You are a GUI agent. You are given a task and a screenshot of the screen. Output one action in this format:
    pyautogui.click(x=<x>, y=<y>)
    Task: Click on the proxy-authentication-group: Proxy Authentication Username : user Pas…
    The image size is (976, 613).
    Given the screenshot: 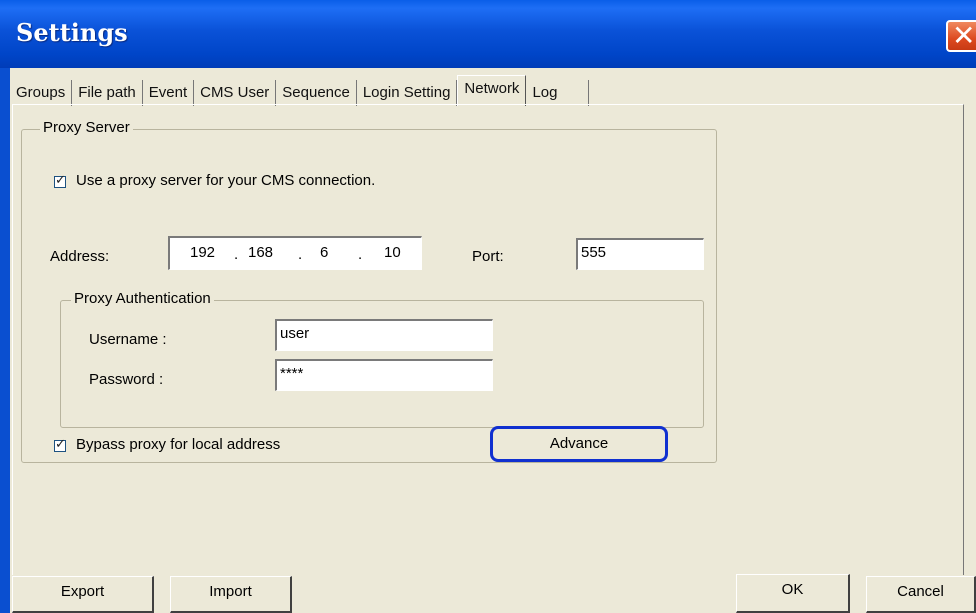 What is the action you would take?
    pyautogui.click(x=382, y=359)
    